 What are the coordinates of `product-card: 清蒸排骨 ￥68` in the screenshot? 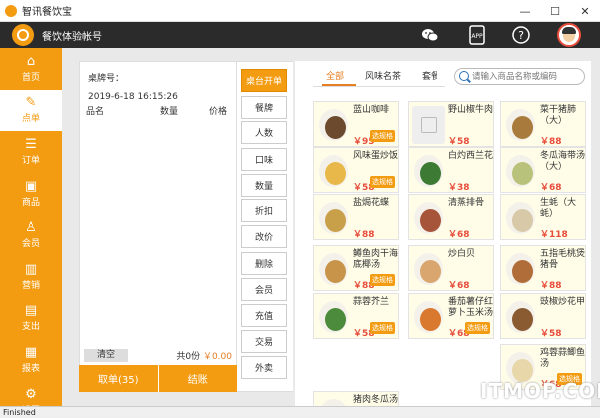 It's located at (451, 217).